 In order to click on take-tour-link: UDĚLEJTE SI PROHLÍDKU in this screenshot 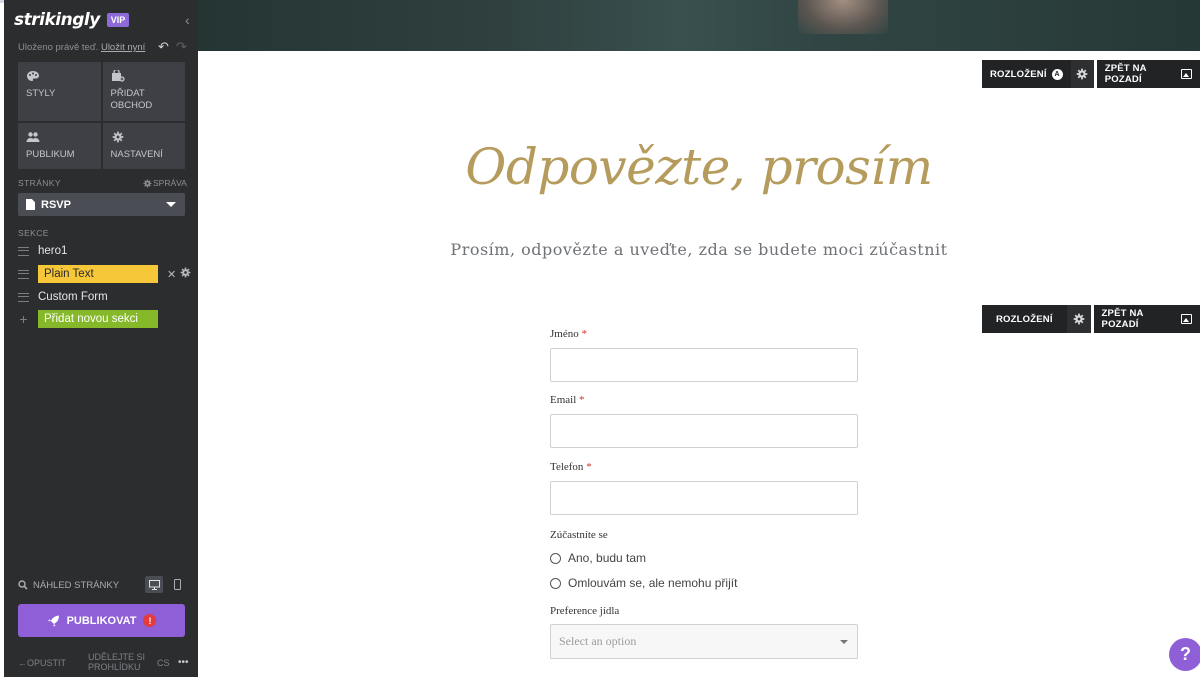, I will do `click(118, 662)`.